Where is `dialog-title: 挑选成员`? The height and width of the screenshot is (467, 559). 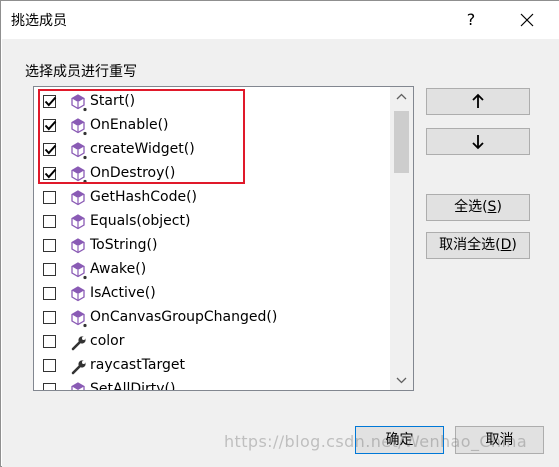 dialog-title: 挑选成员 is located at coordinates (39, 21).